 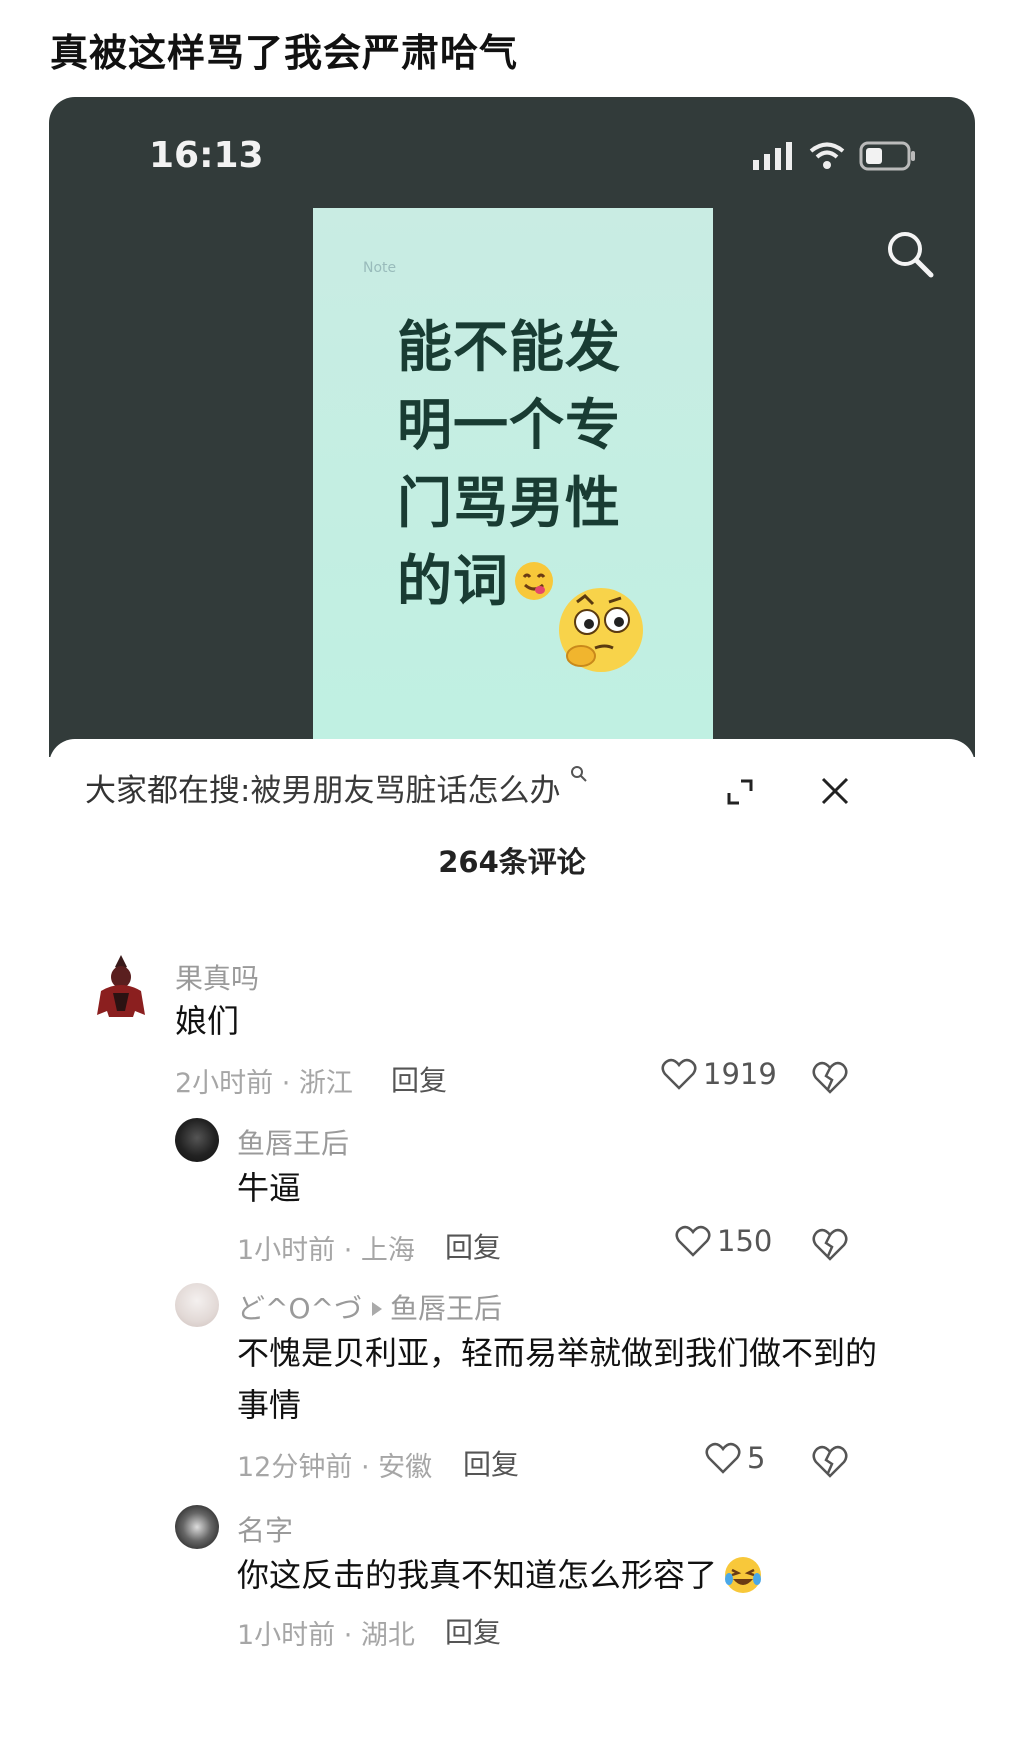 I want to click on like-count: 150, so click(x=745, y=1241).